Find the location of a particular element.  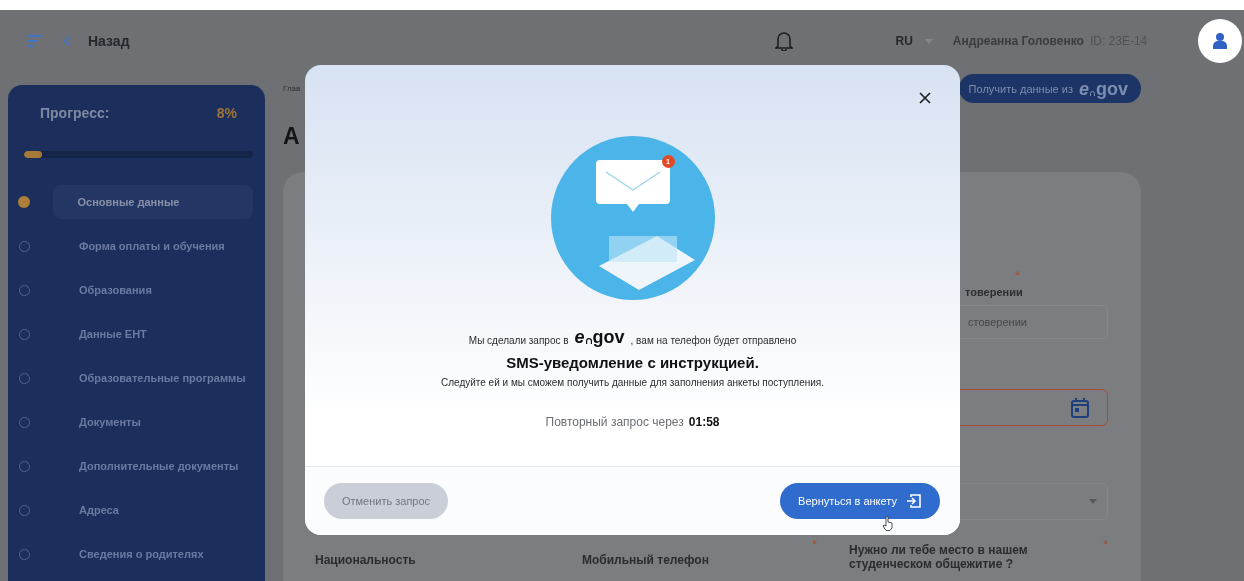

sidebar-item: Образования is located at coordinates (153, 290).